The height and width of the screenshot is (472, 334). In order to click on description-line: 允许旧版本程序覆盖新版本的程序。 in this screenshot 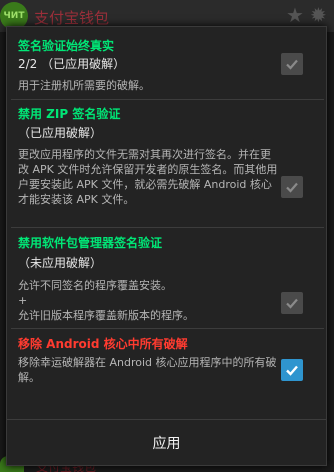, I will do `click(106, 315)`.